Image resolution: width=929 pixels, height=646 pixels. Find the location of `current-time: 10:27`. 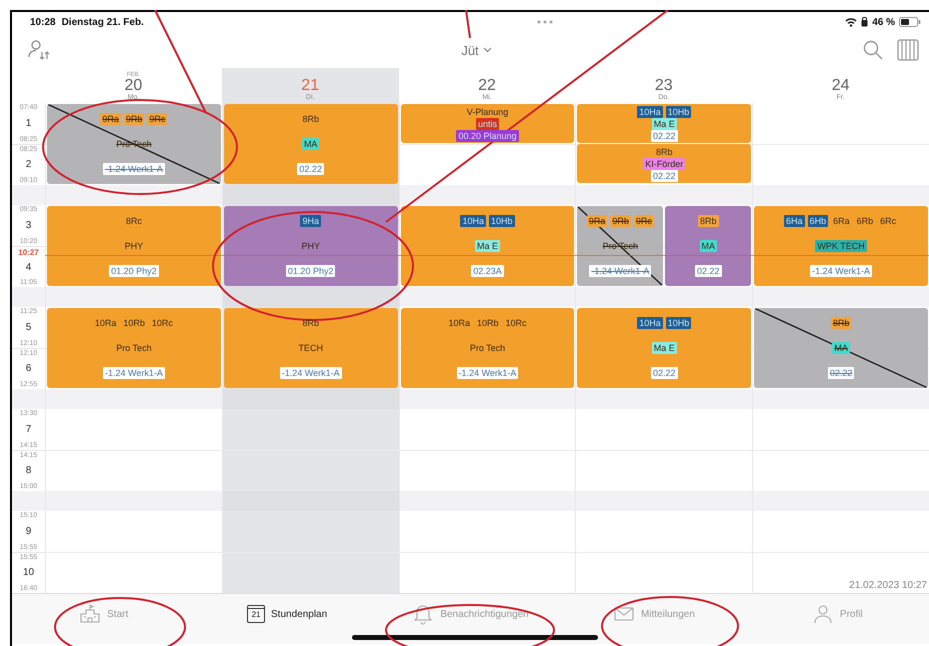

current-time: 10:27 is located at coordinates (28, 252).